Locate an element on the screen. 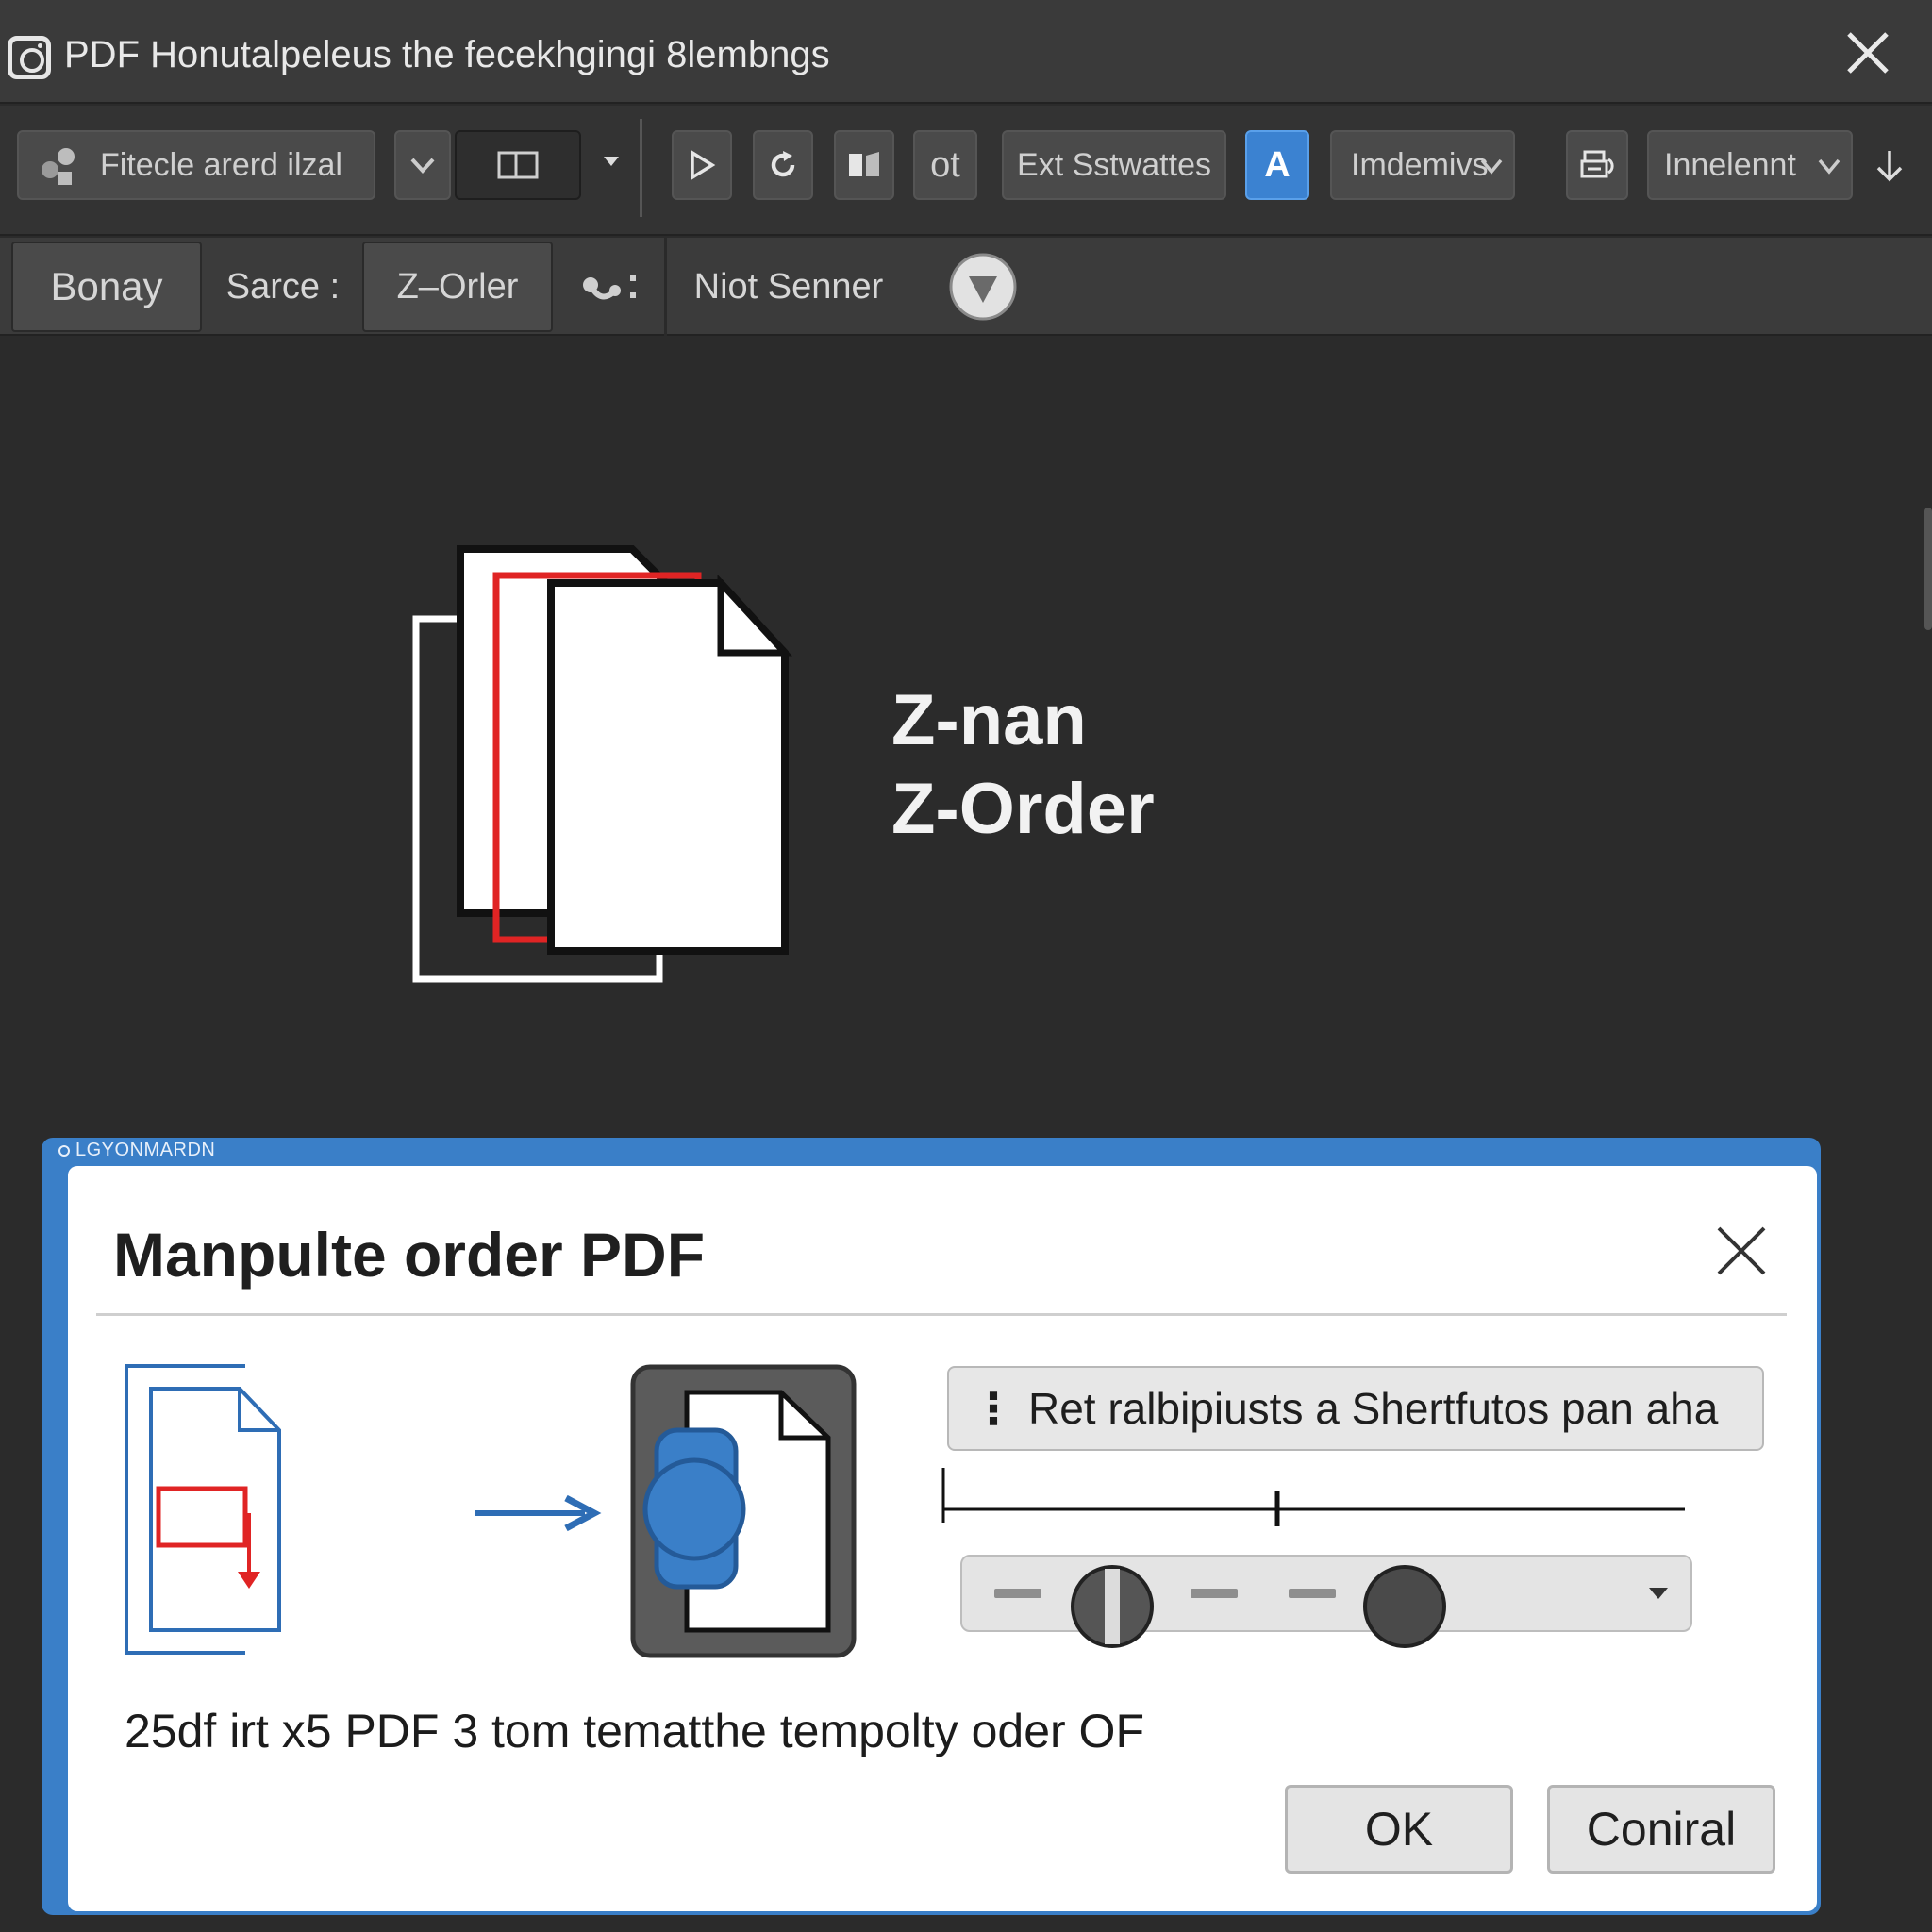  stacked-pages-illustration is located at coordinates (602, 764).